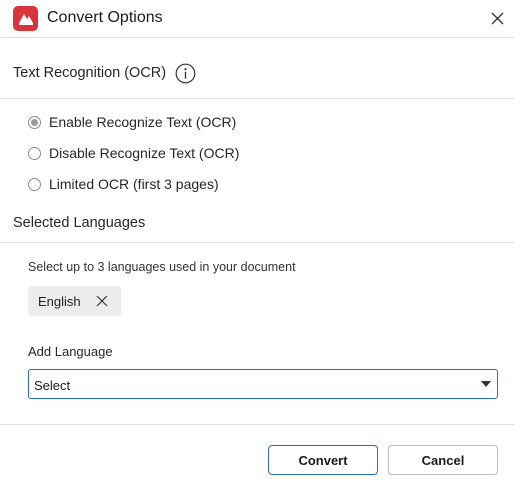 The width and height of the screenshot is (514, 490). What do you see at coordinates (143, 122) in the screenshot?
I see `radio-label: Enable Recognize Text (OCR)` at bounding box center [143, 122].